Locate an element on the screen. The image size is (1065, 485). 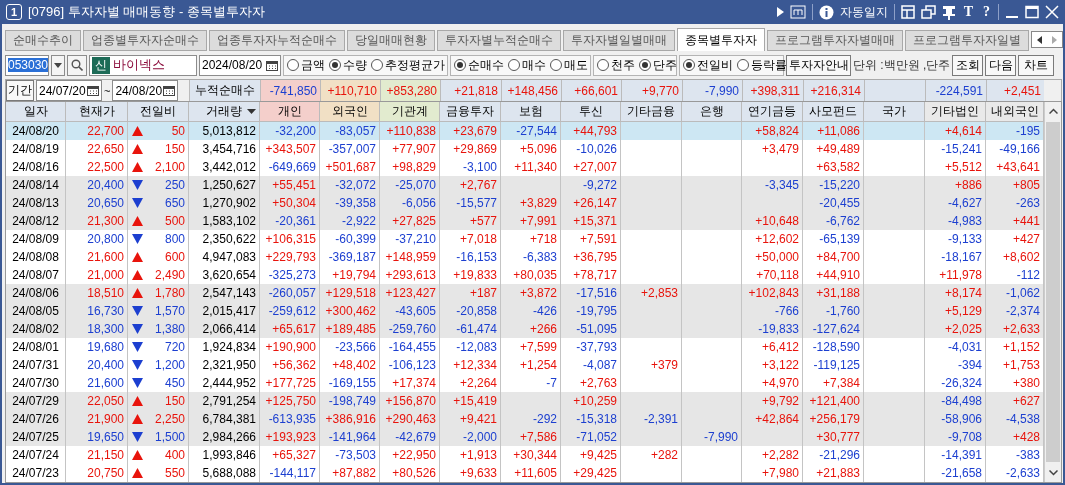
table-row: 24/07/25 19,650 1,500 2,984,266 +193,923 -141,964 -42,679 -2,000 +7,586 -71,052 -7,990 +30,777 -9,708 +428 is located at coordinates (525, 437).